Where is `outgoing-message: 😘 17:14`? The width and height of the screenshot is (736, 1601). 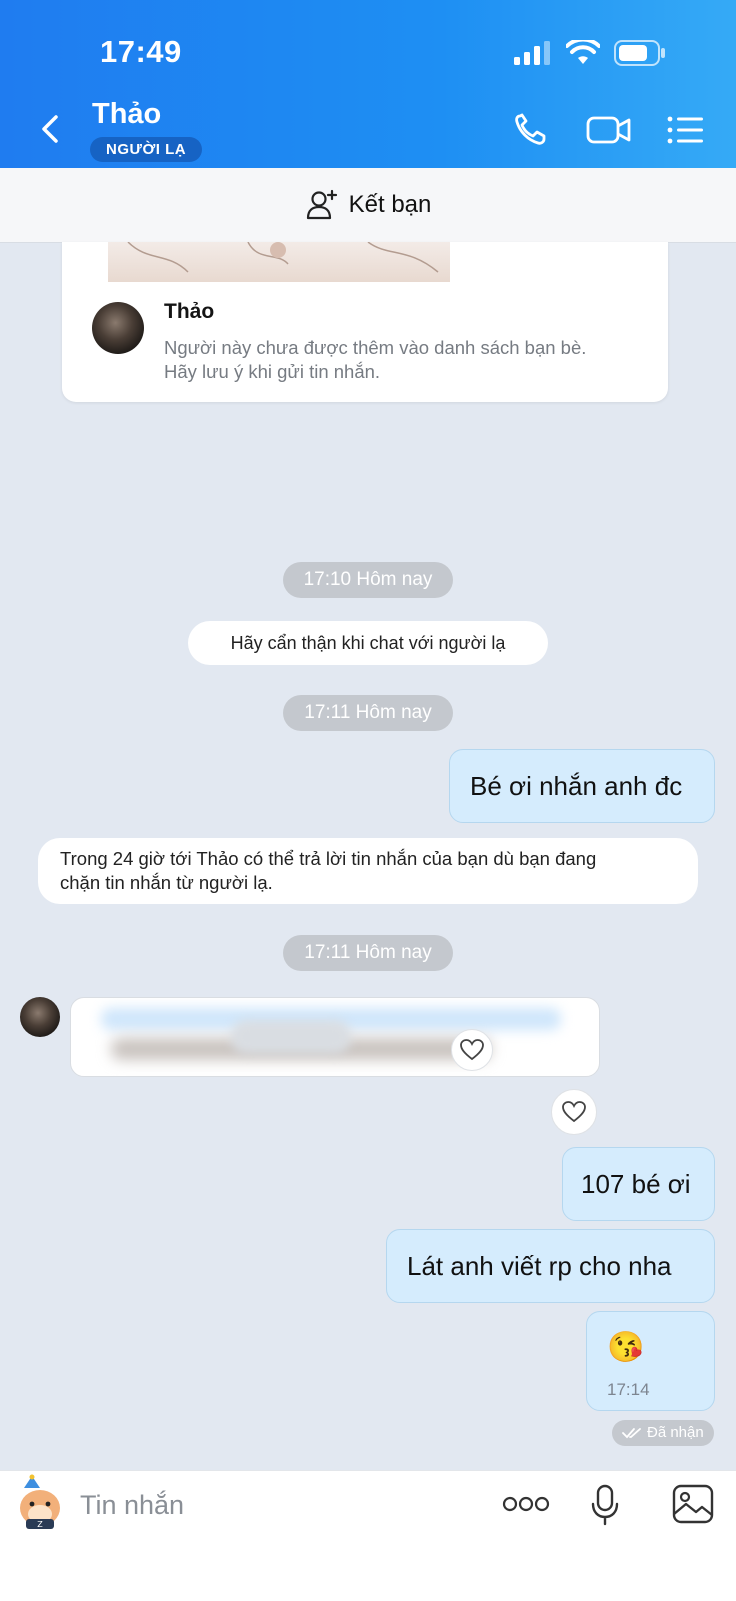
outgoing-message: 😘 17:14 is located at coordinates (650, 1361).